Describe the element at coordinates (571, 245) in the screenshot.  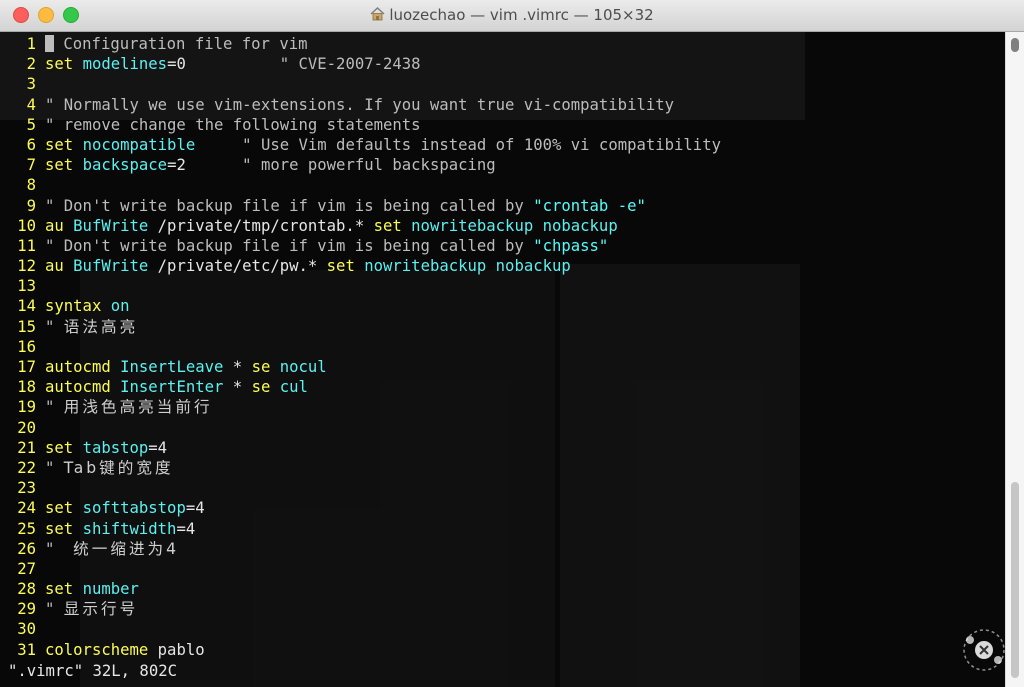
I see `code-token: "chpass"` at that location.